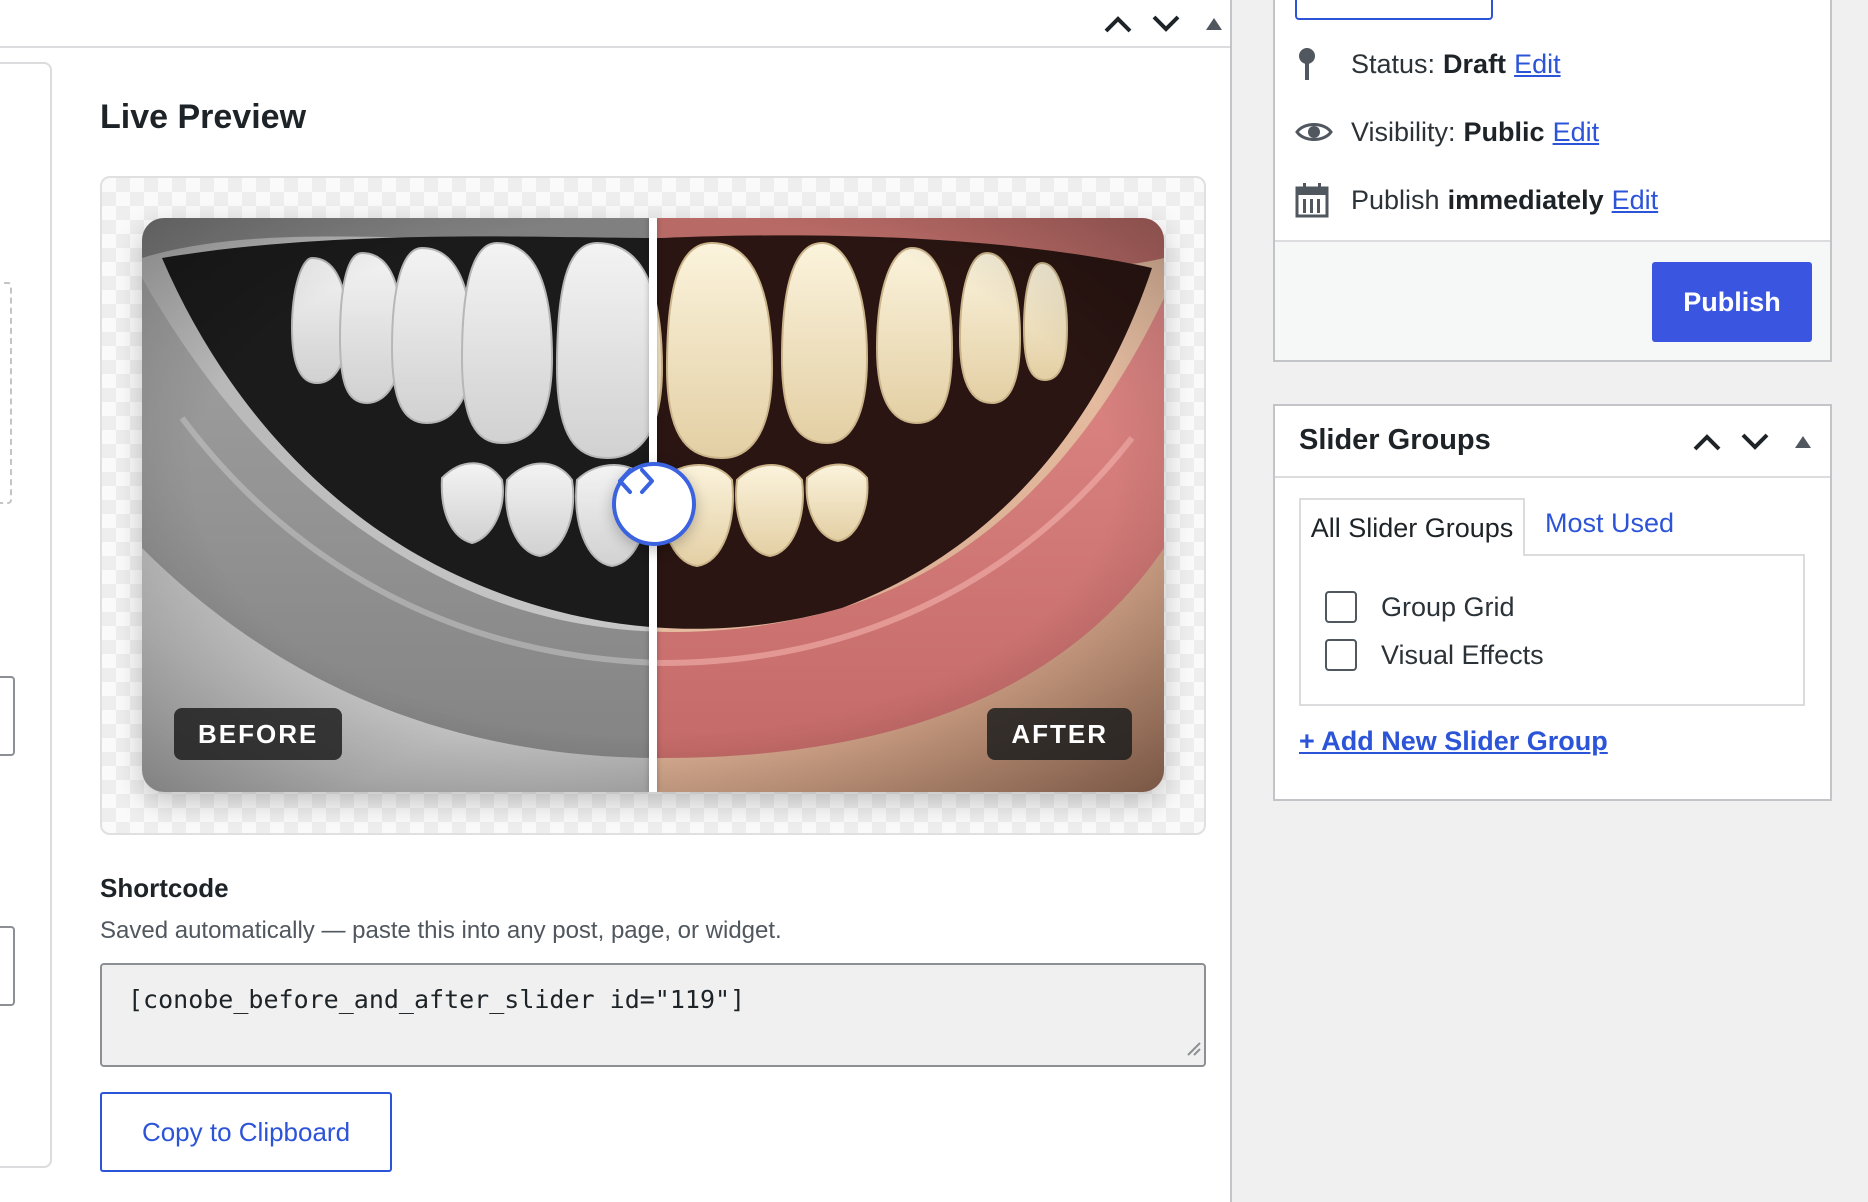 The width and height of the screenshot is (1868, 1202). I want to click on tab-most-used: Most Used, so click(1609, 523).